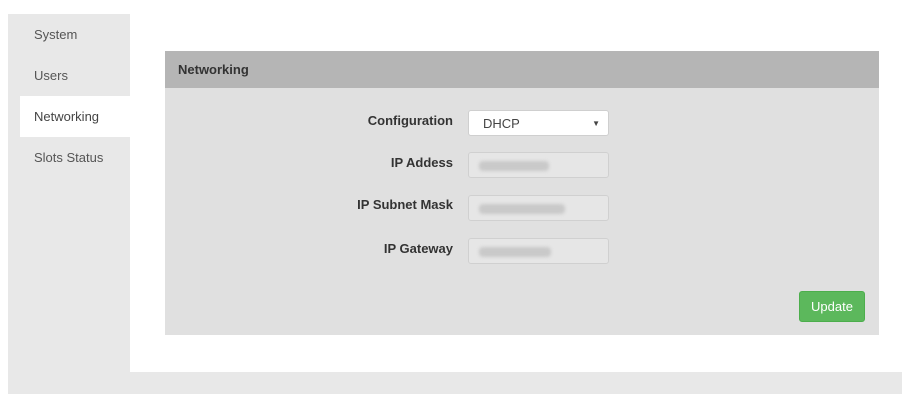  What do you see at coordinates (51, 75) in the screenshot?
I see `sidebar-item-label: Users` at bounding box center [51, 75].